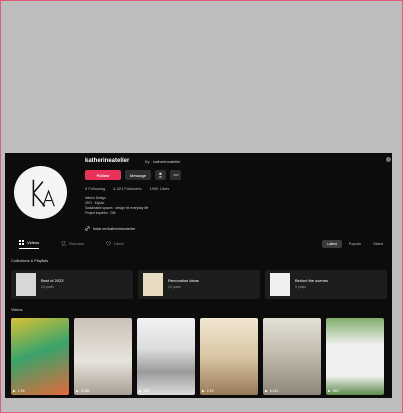  I want to click on avatar, so click(40, 192).